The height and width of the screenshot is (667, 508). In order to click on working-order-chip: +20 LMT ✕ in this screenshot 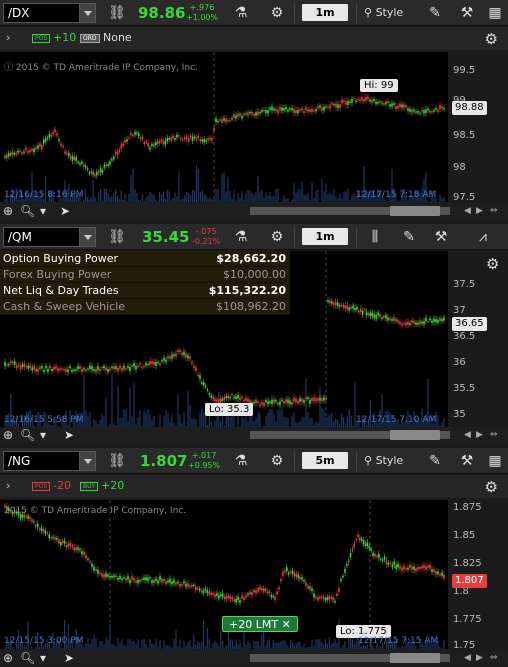, I will do `click(260, 624)`.